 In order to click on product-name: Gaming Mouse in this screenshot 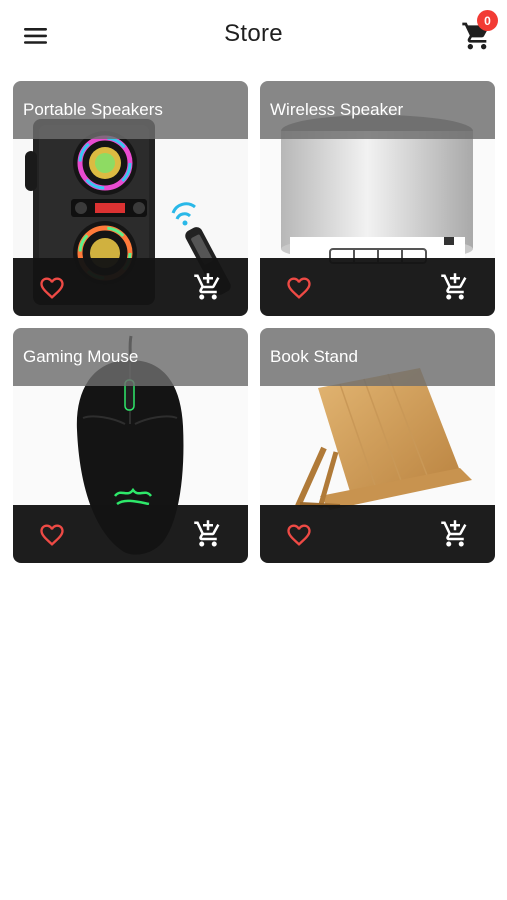, I will do `click(81, 356)`.